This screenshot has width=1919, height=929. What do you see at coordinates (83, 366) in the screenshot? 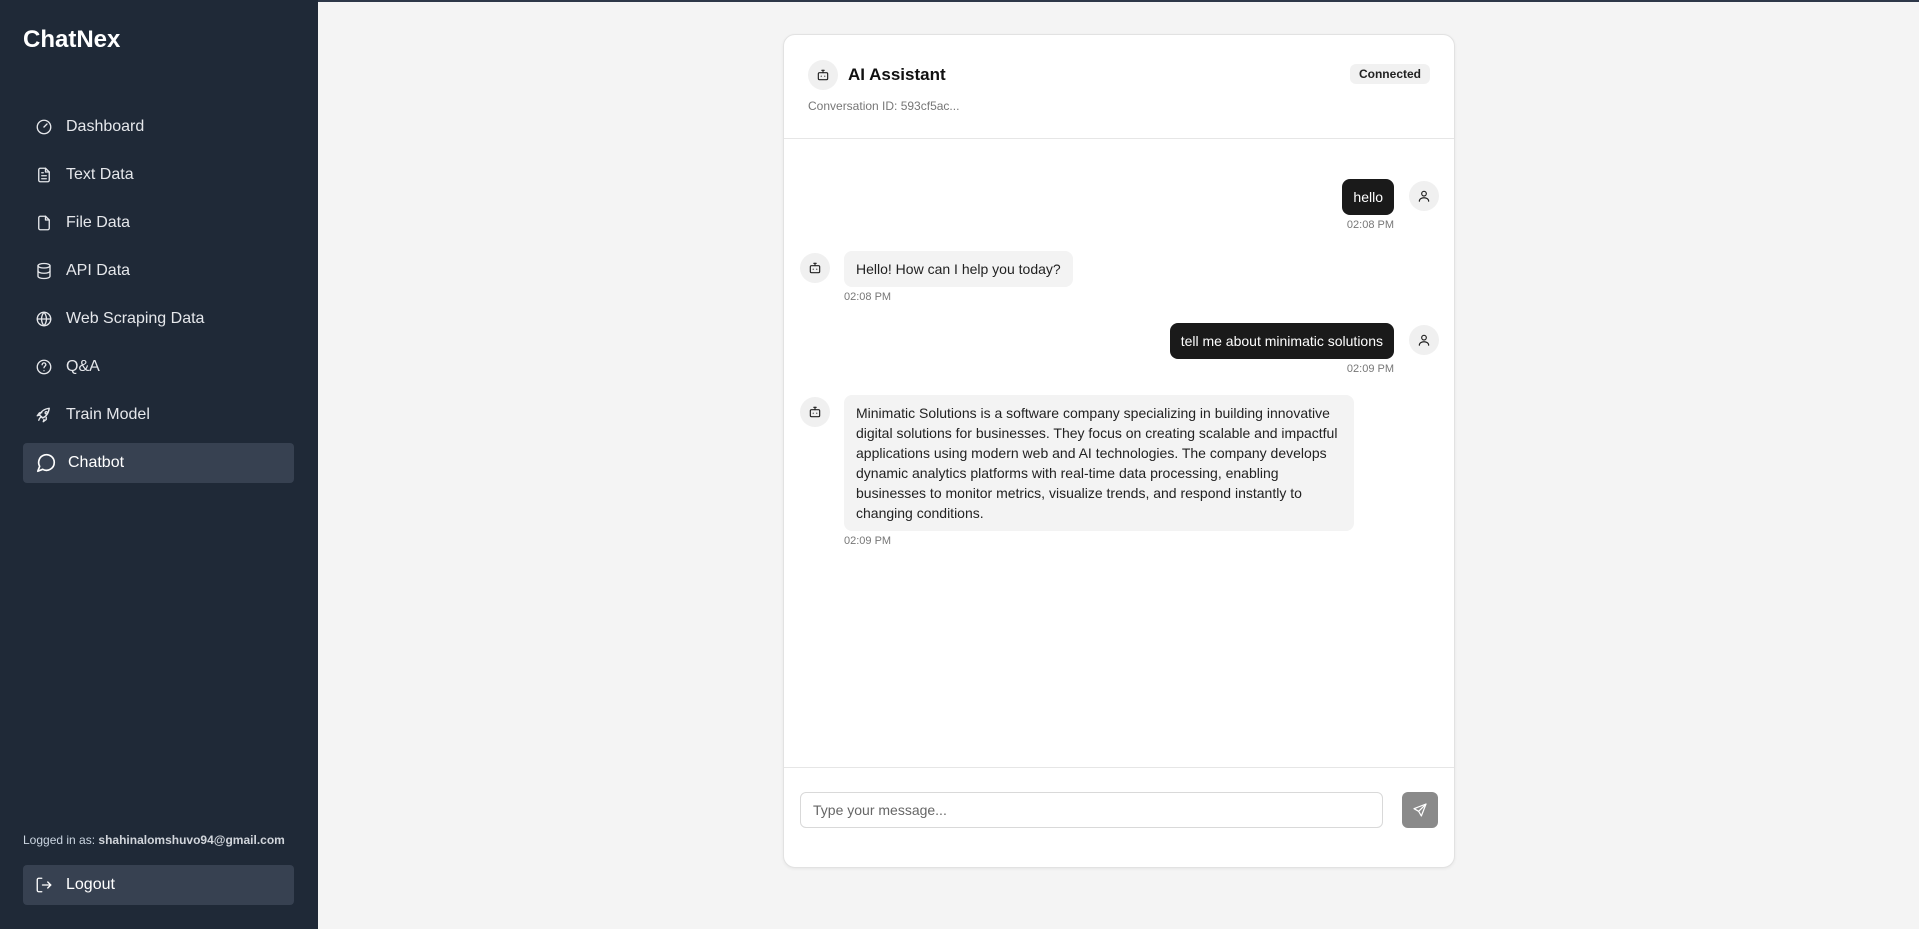
I see `sidebar-item-label: Q&A` at bounding box center [83, 366].